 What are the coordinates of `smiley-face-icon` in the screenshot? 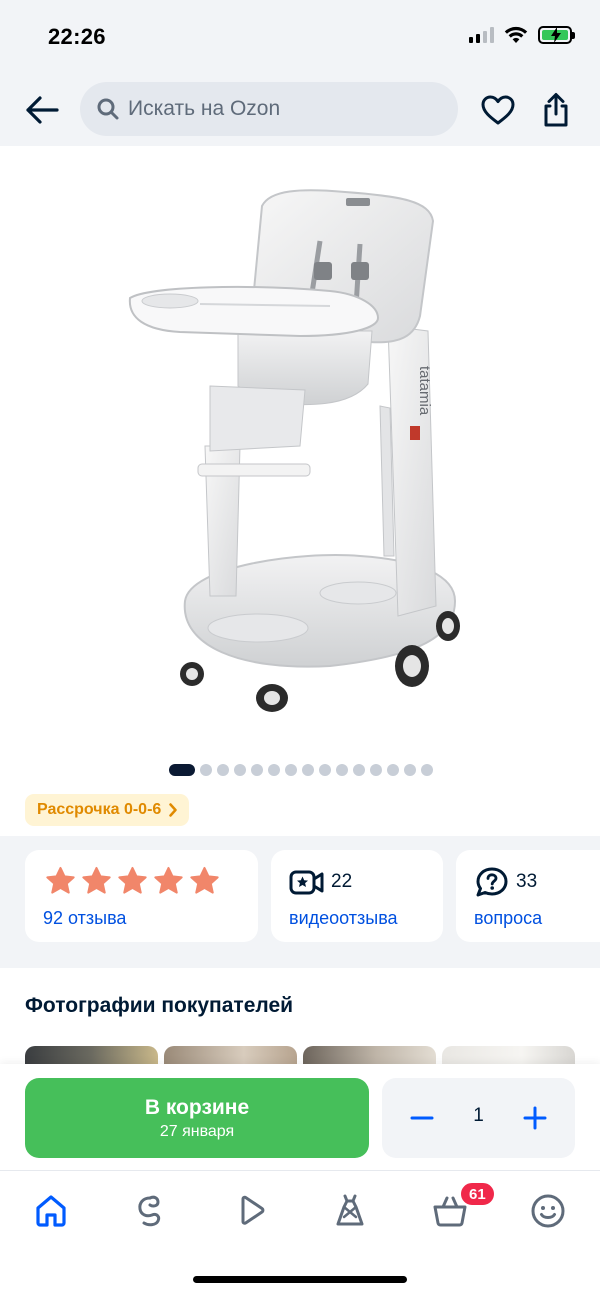 It's located at (548, 1211).